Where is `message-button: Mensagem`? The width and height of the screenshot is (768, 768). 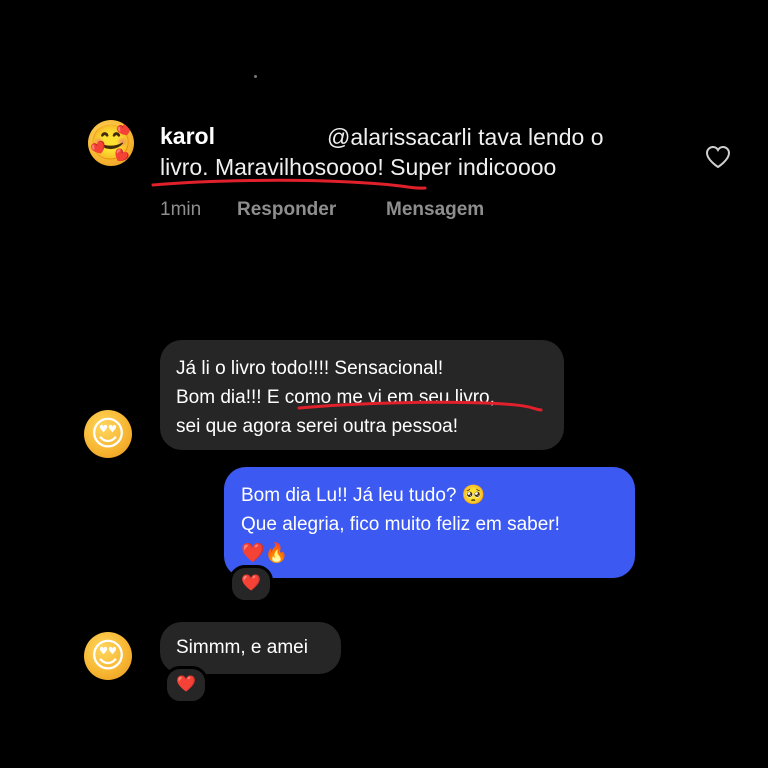 message-button: Mensagem is located at coordinates (435, 210).